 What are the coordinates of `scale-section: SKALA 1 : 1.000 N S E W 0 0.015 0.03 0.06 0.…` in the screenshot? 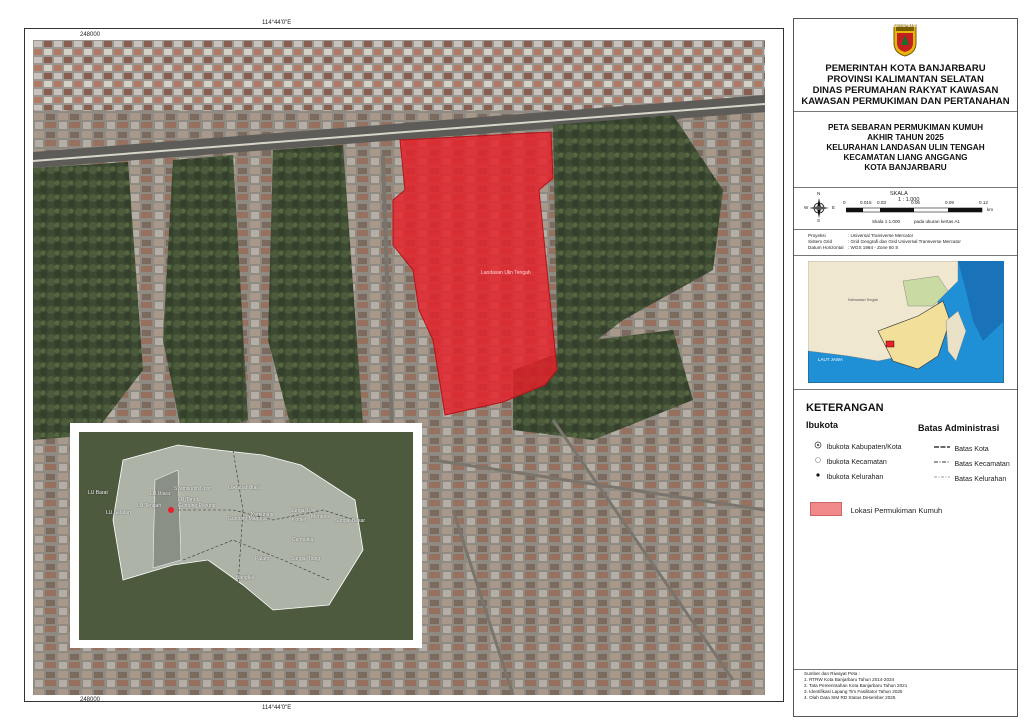 It's located at (905, 208).